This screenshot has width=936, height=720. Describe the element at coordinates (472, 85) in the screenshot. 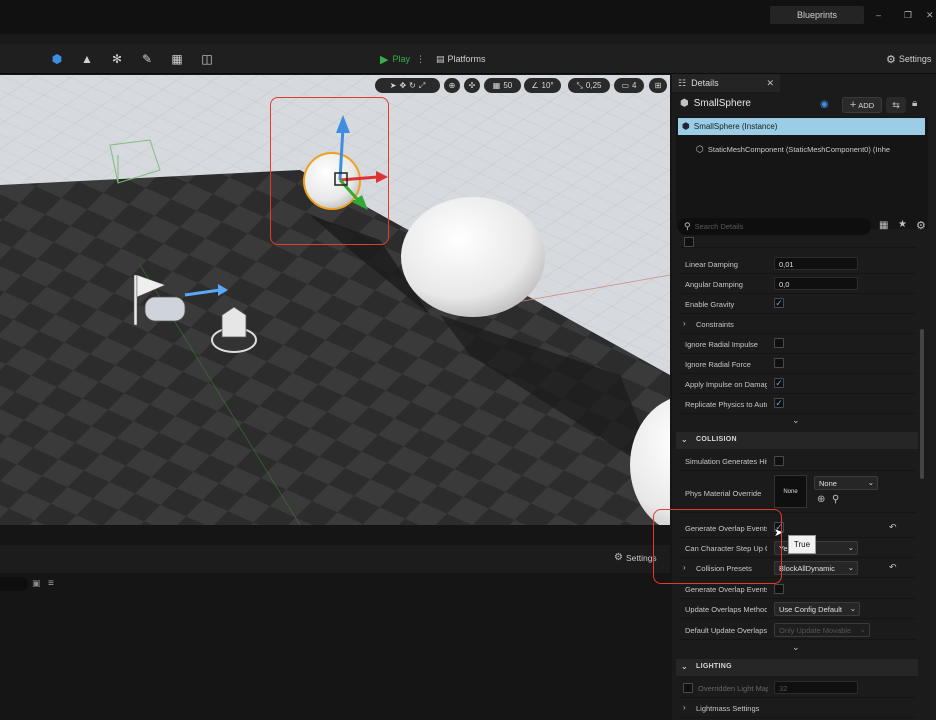

I see `surface-snap-icon: ✣` at that location.